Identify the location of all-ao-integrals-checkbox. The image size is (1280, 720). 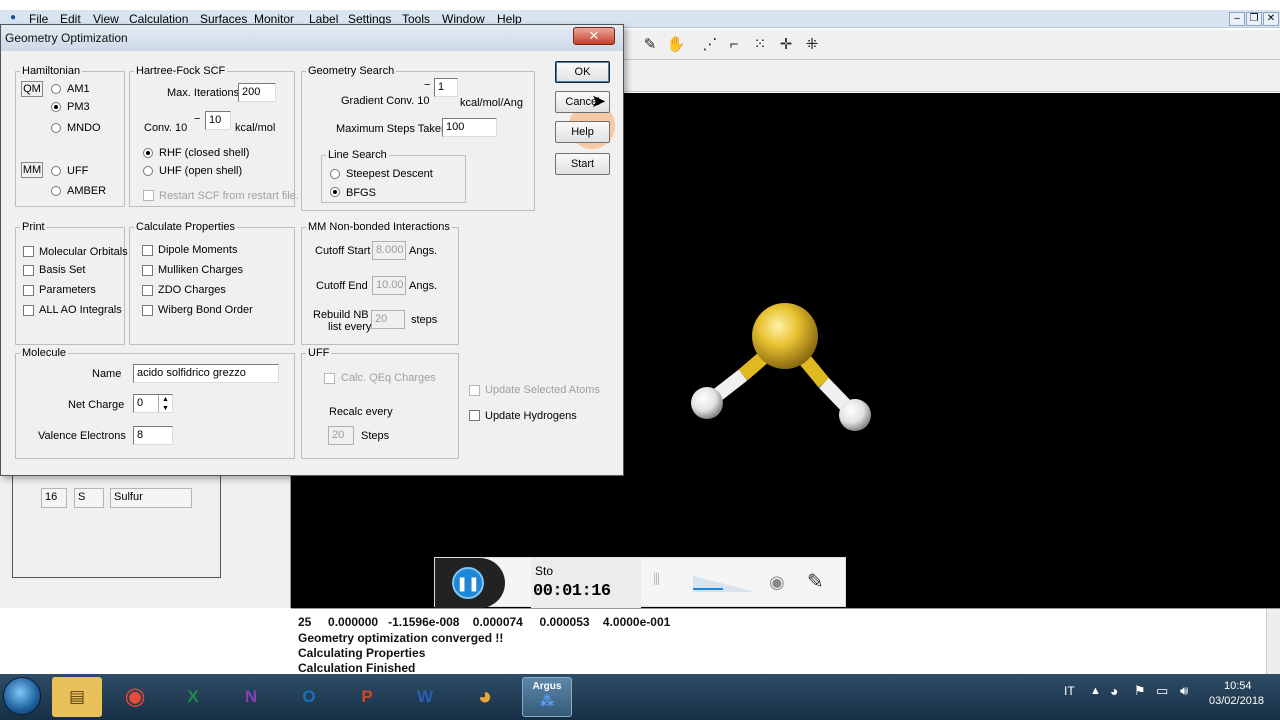
(28, 310).